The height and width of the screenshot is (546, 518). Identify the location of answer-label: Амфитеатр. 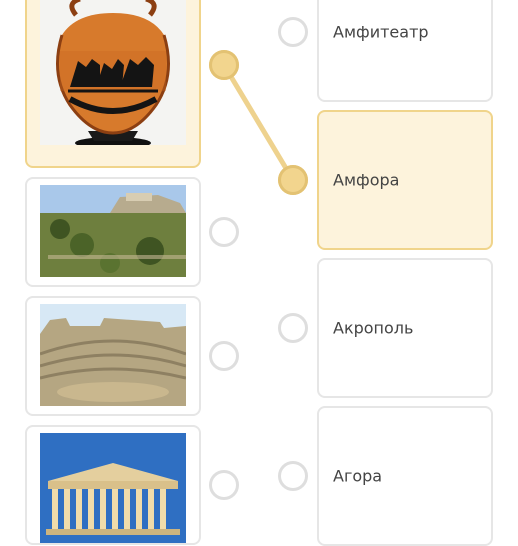
(381, 32).